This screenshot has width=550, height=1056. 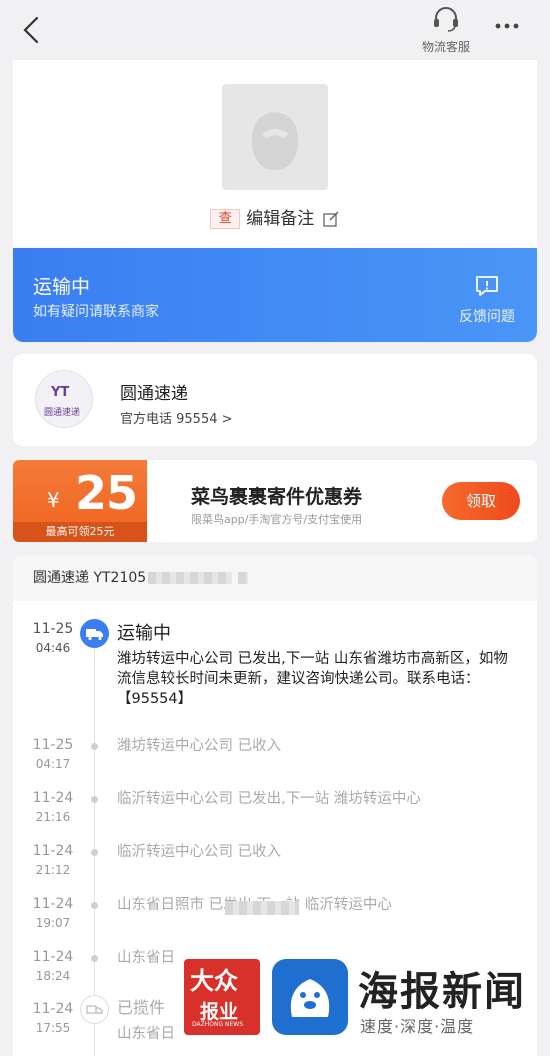 I want to click on coupon-max-label: 最高可领25元, so click(x=80, y=532).